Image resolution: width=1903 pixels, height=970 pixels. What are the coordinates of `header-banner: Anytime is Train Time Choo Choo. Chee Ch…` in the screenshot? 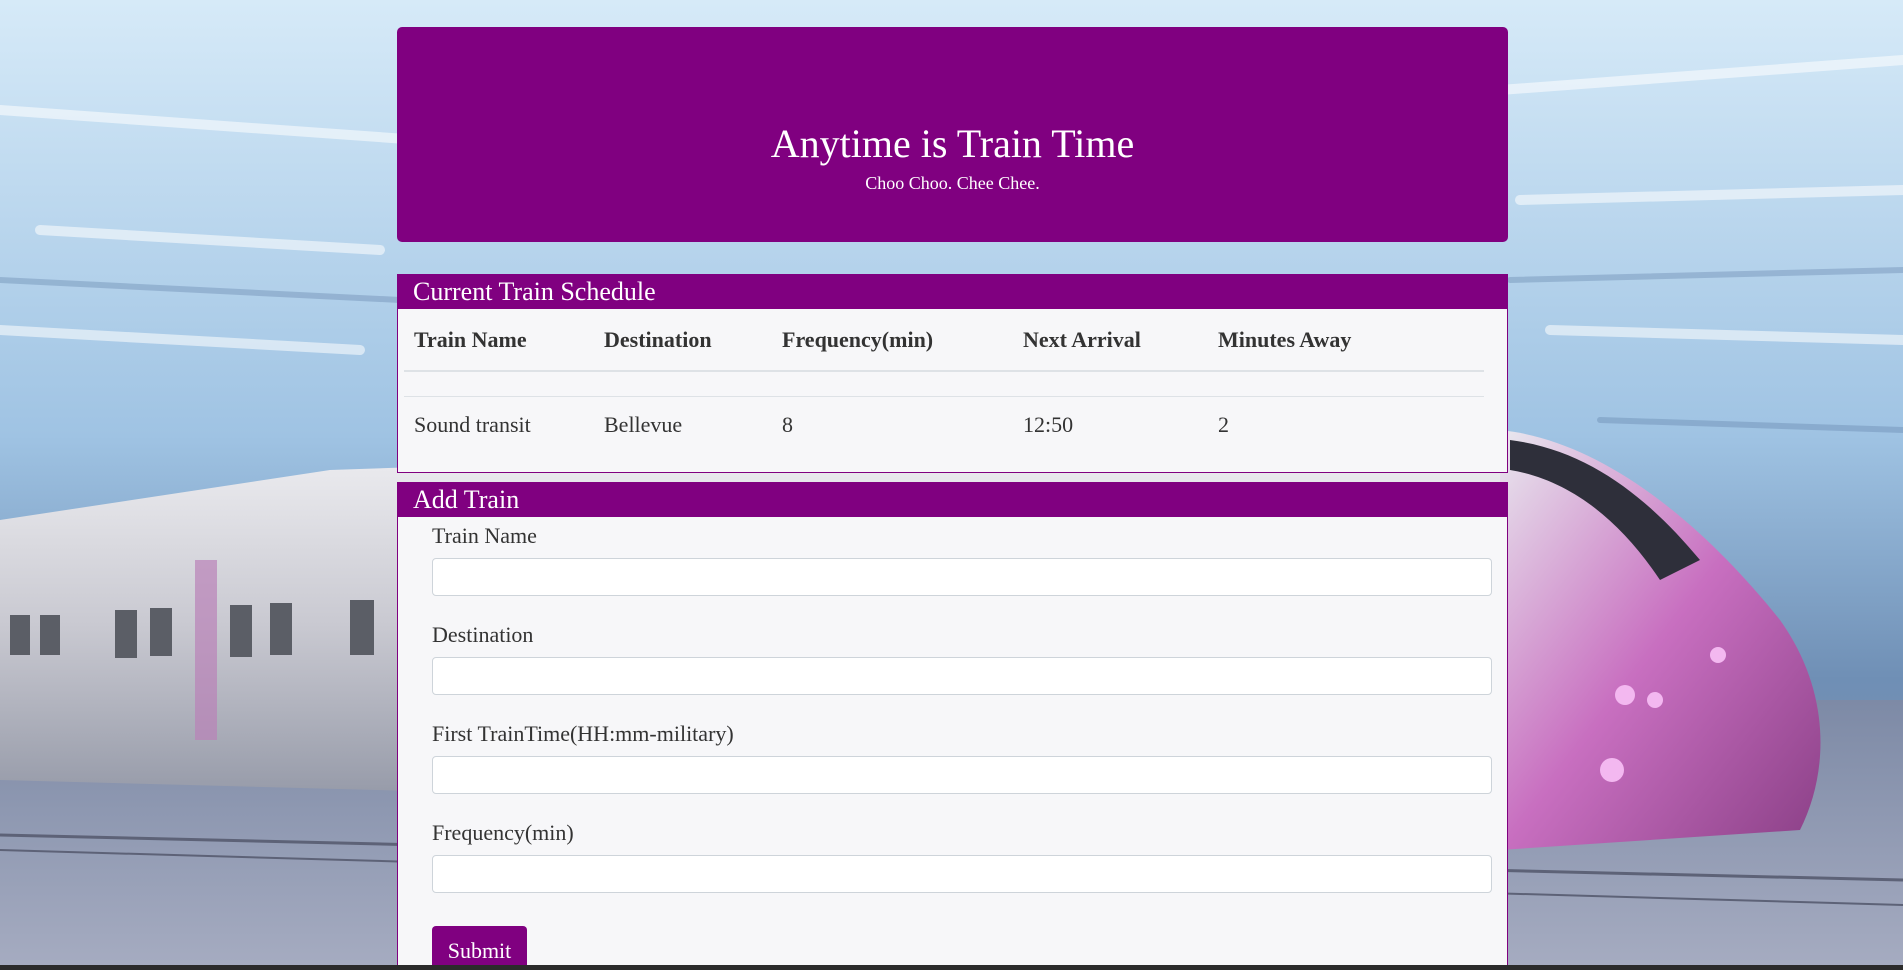 It's located at (952, 134).